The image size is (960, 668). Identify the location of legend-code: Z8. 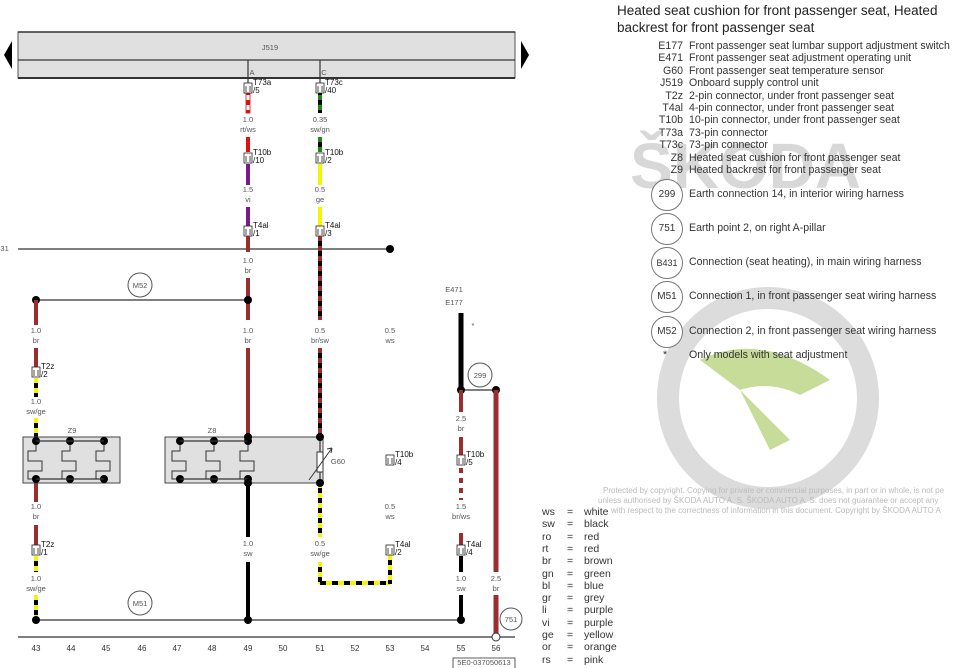
(676, 157).